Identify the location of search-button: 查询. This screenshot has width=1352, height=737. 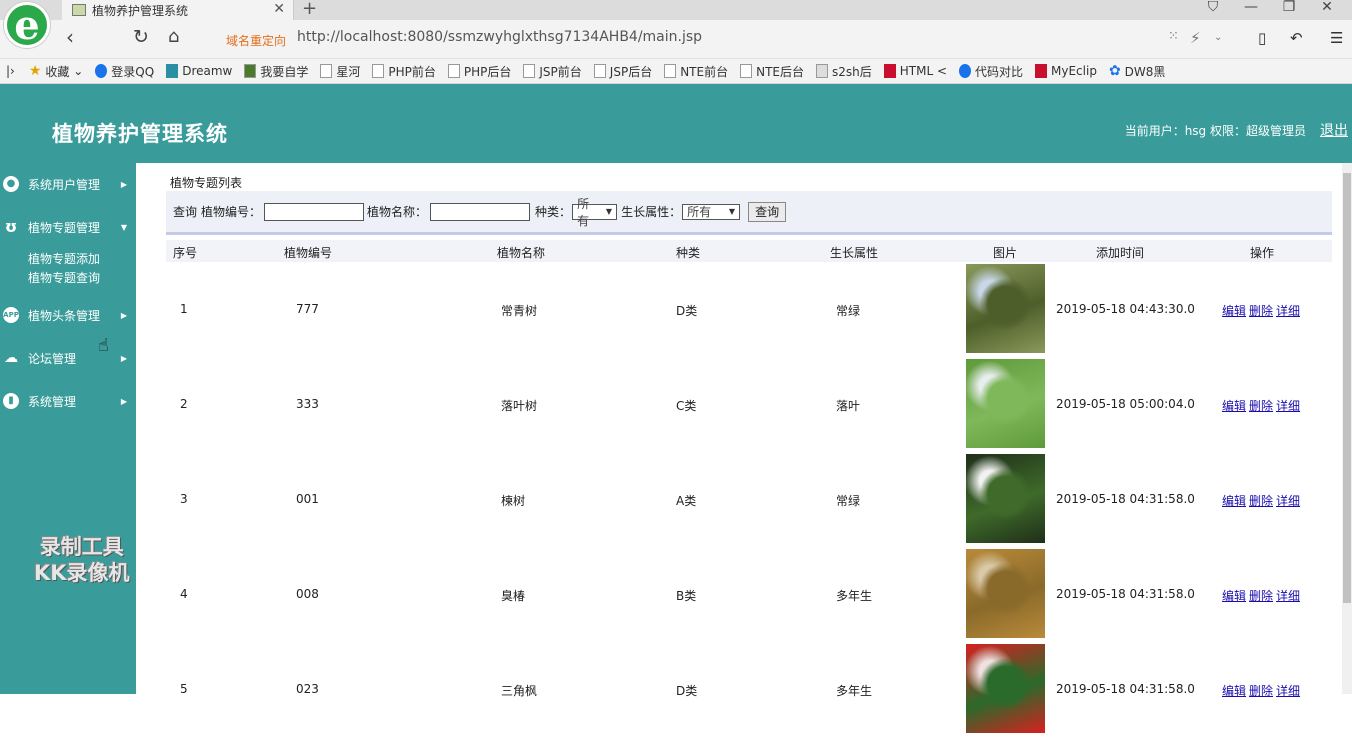
(767, 211).